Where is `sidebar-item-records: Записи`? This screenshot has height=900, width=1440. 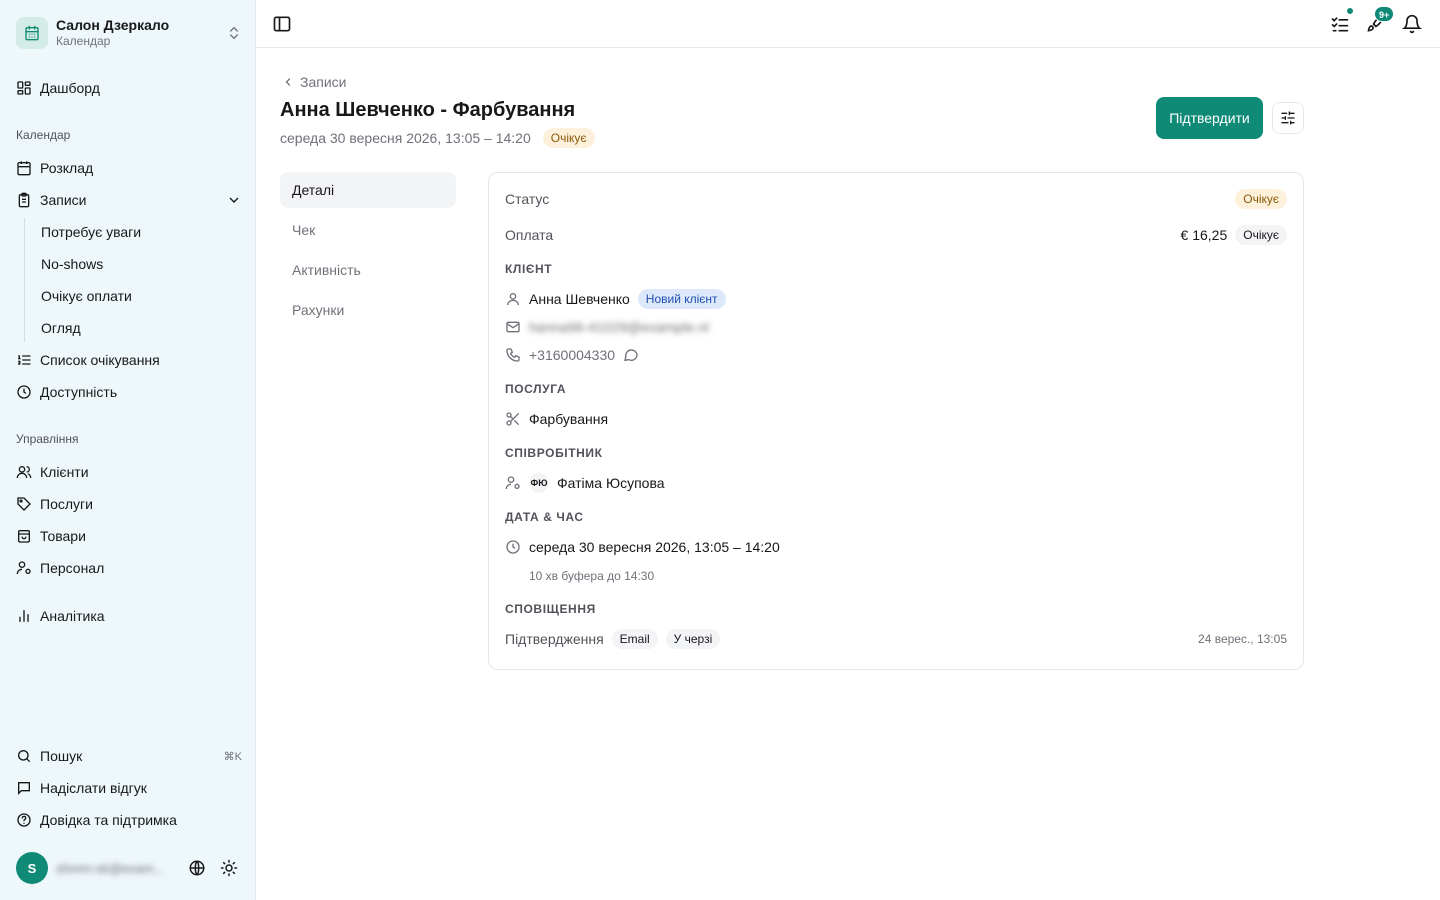 sidebar-item-records: Записи is located at coordinates (129, 200).